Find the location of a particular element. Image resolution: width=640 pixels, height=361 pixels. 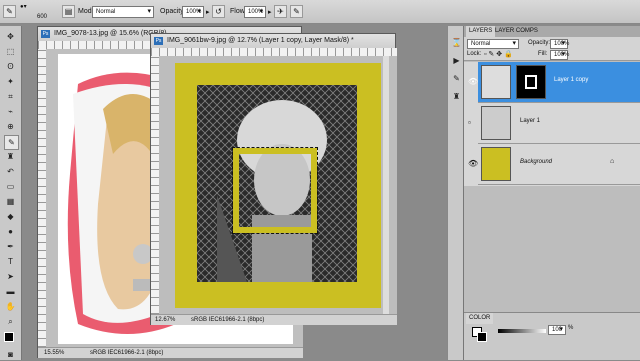

tablet-pressure-size-icon: ✎ is located at coordinates (296, 11).